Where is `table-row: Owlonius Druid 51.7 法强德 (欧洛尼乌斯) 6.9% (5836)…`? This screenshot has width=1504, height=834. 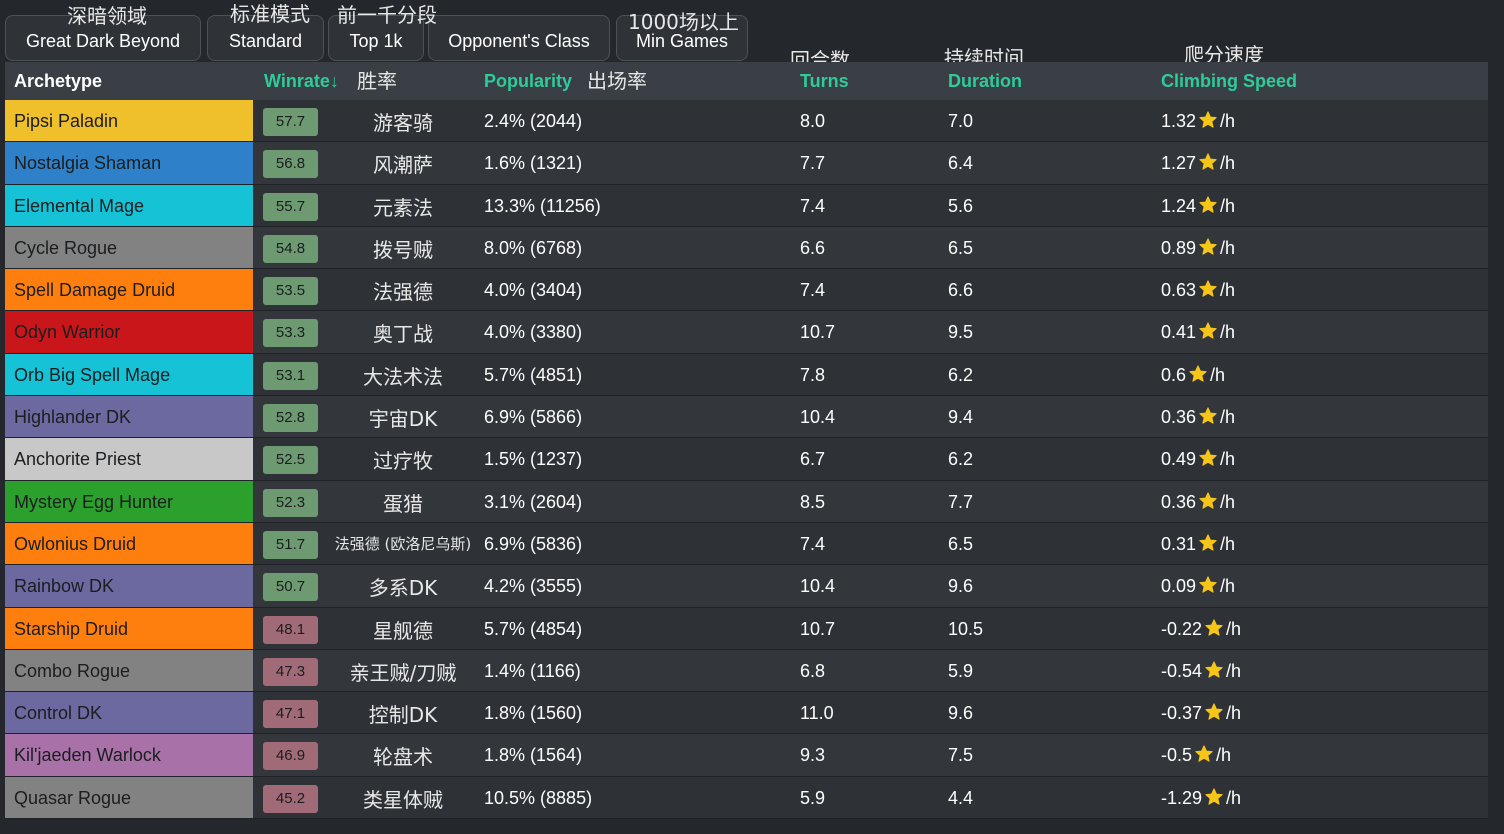 table-row: Owlonius Druid 51.7 法强德 (欧洛尼乌斯) 6.9% (5836)… is located at coordinates (746, 544).